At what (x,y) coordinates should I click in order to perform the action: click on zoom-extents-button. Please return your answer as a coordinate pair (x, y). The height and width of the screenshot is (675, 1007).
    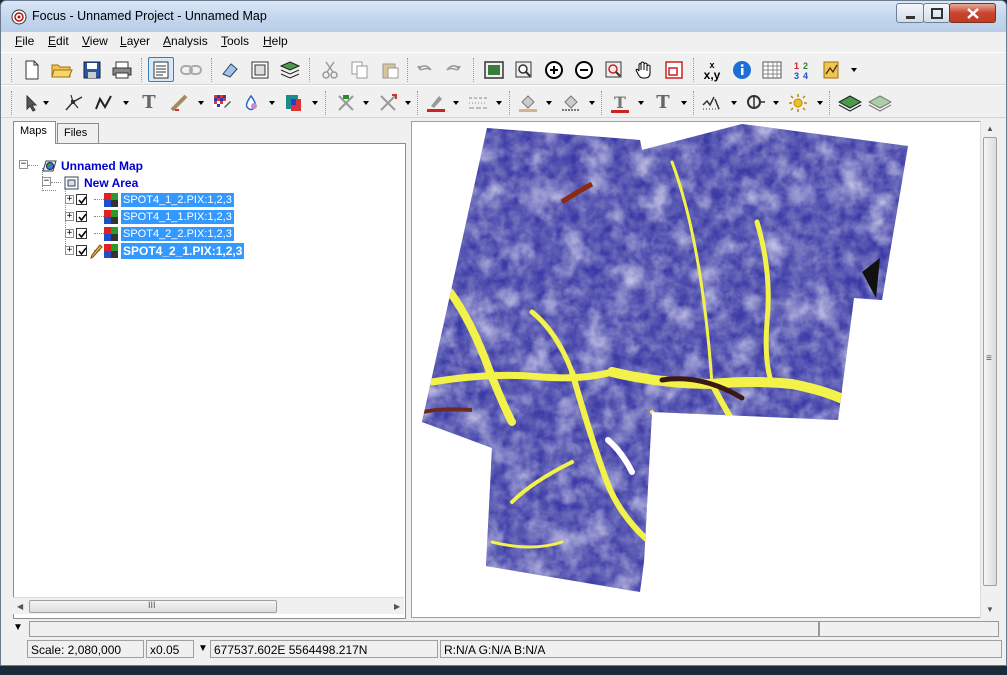
    Looking at the image, I should click on (494, 69).